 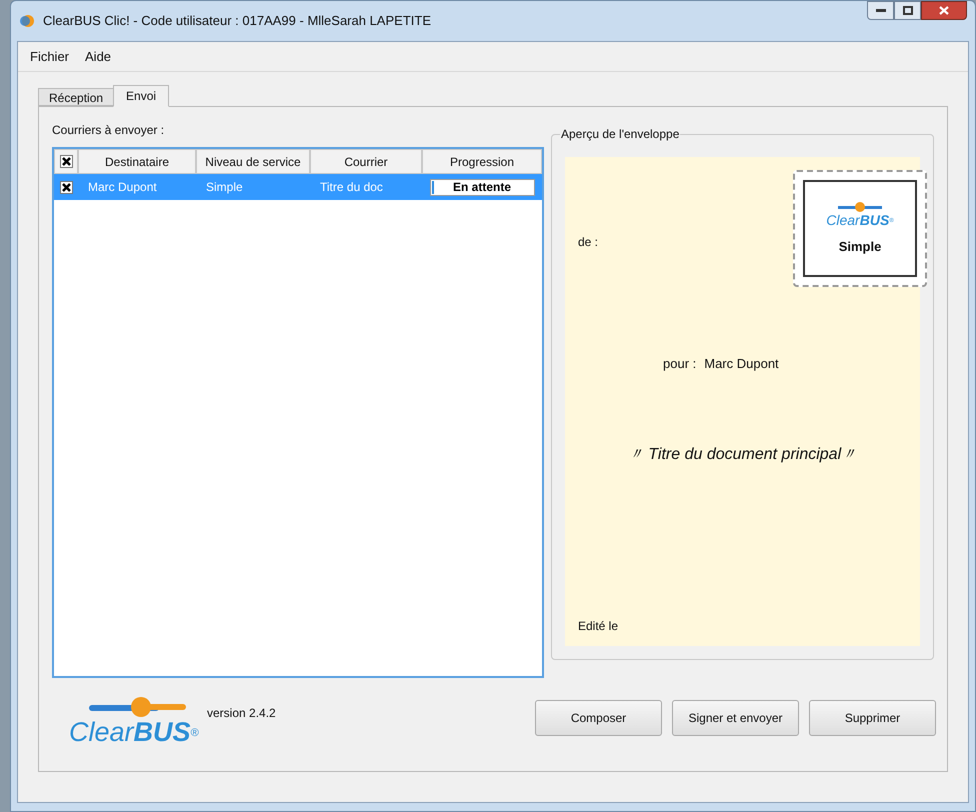 I want to click on menu-item: Fichier, so click(x=50, y=56).